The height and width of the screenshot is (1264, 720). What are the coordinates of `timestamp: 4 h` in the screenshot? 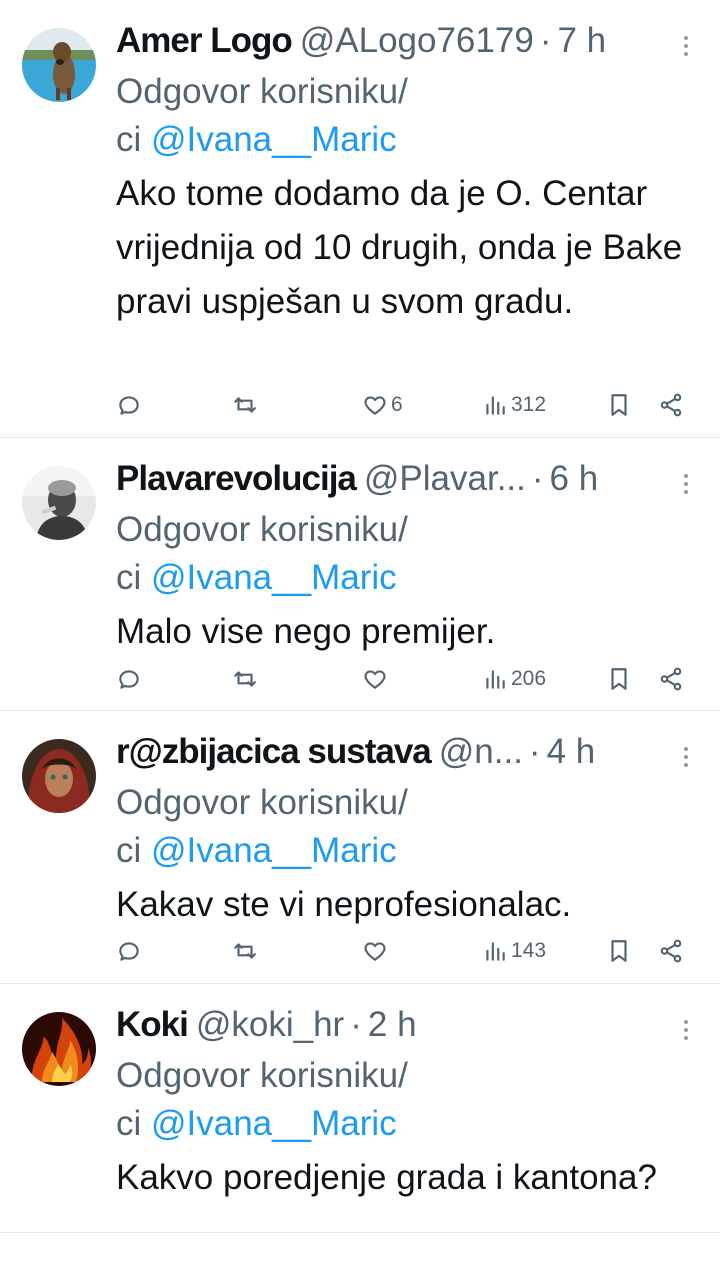 It's located at (571, 752).